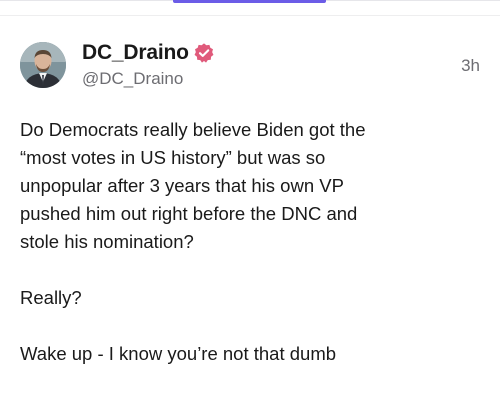 This screenshot has height=396, width=500. I want to click on display-name: DC_Draino, so click(135, 53).